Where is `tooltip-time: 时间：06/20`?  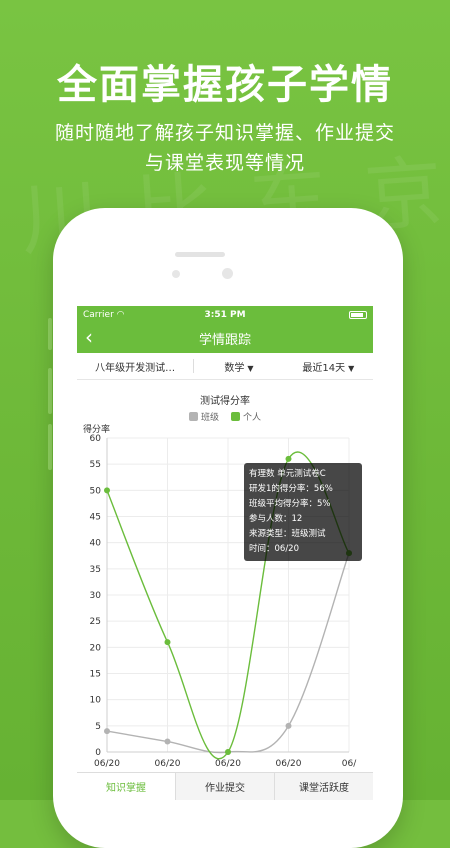
tooltip-time: 时间：06/20 is located at coordinates (274, 549).